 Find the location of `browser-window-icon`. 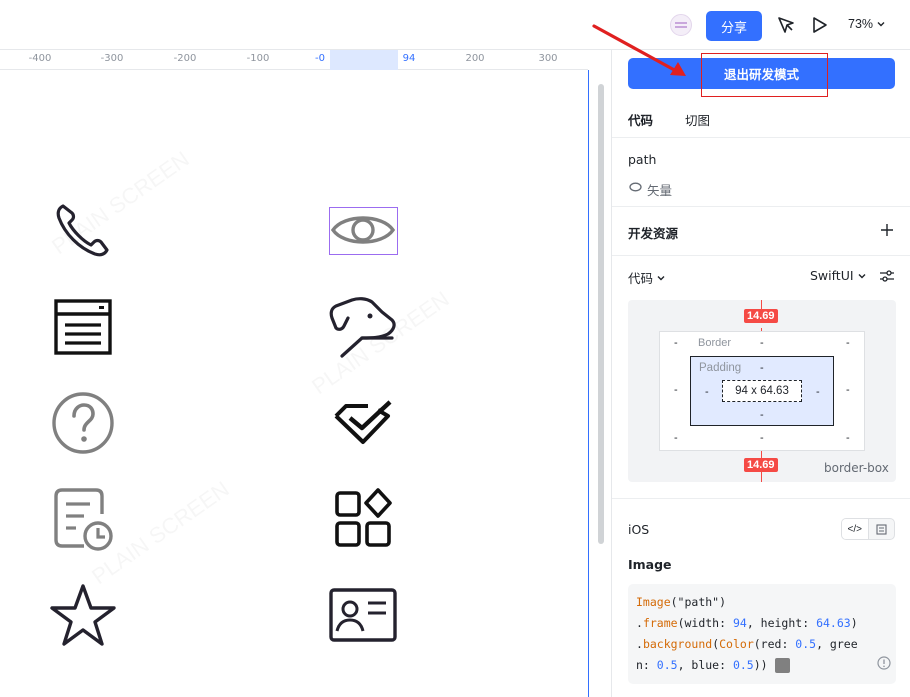

browser-window-icon is located at coordinates (83, 327).